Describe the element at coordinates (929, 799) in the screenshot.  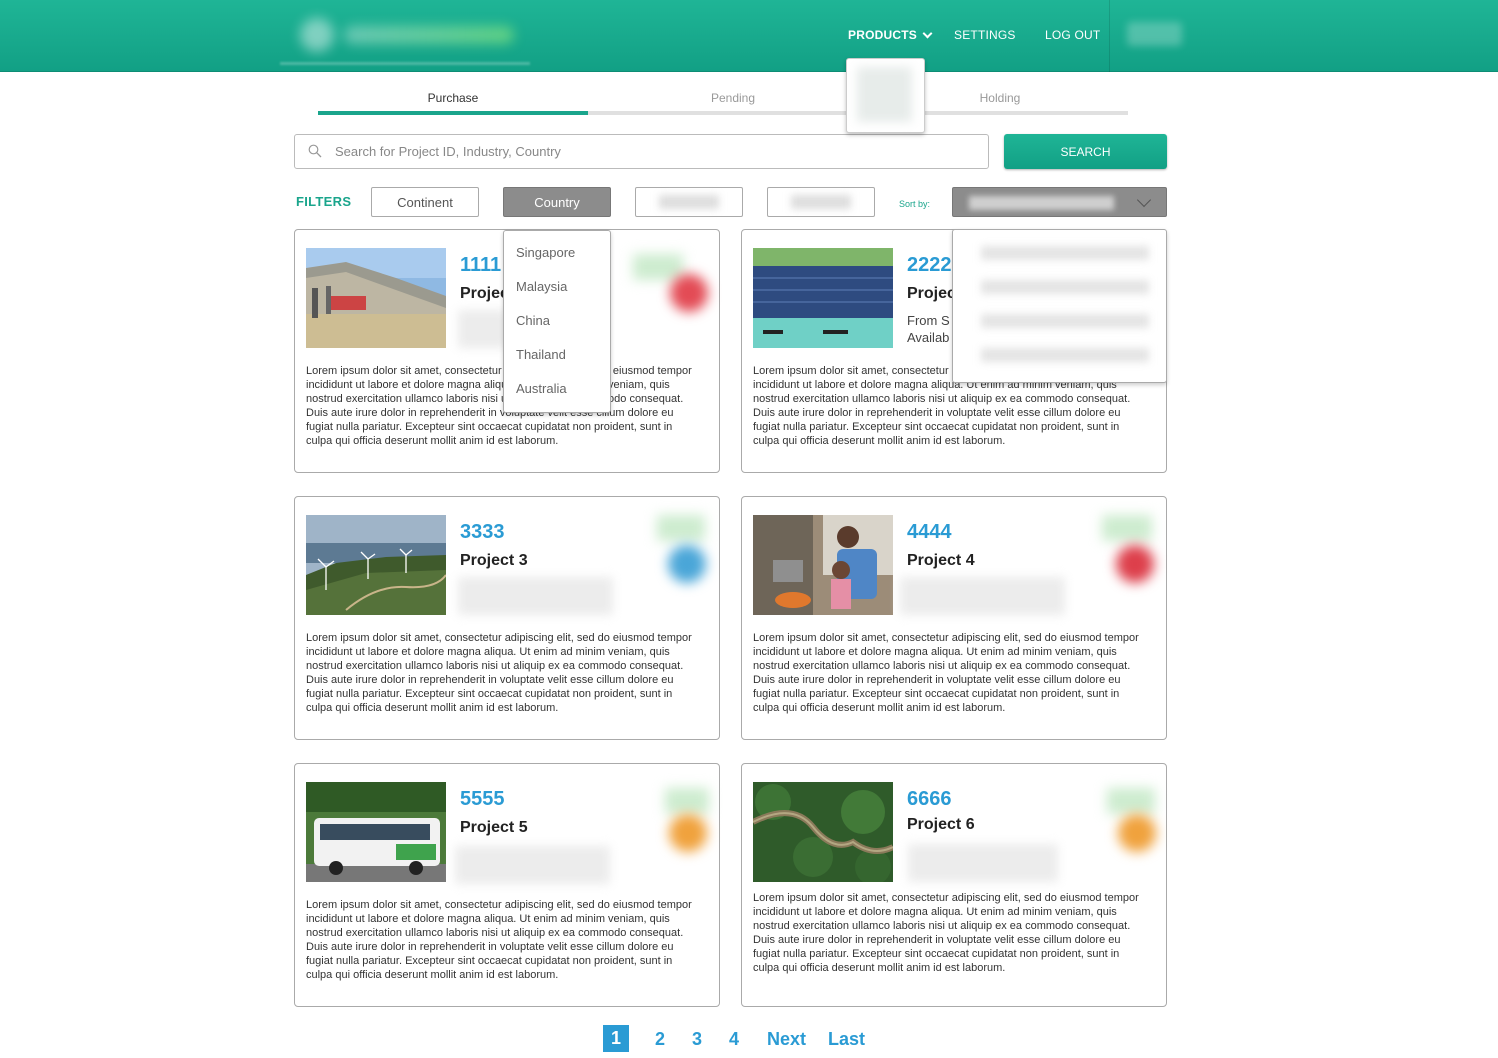
I see `project-id: 6666` at that location.